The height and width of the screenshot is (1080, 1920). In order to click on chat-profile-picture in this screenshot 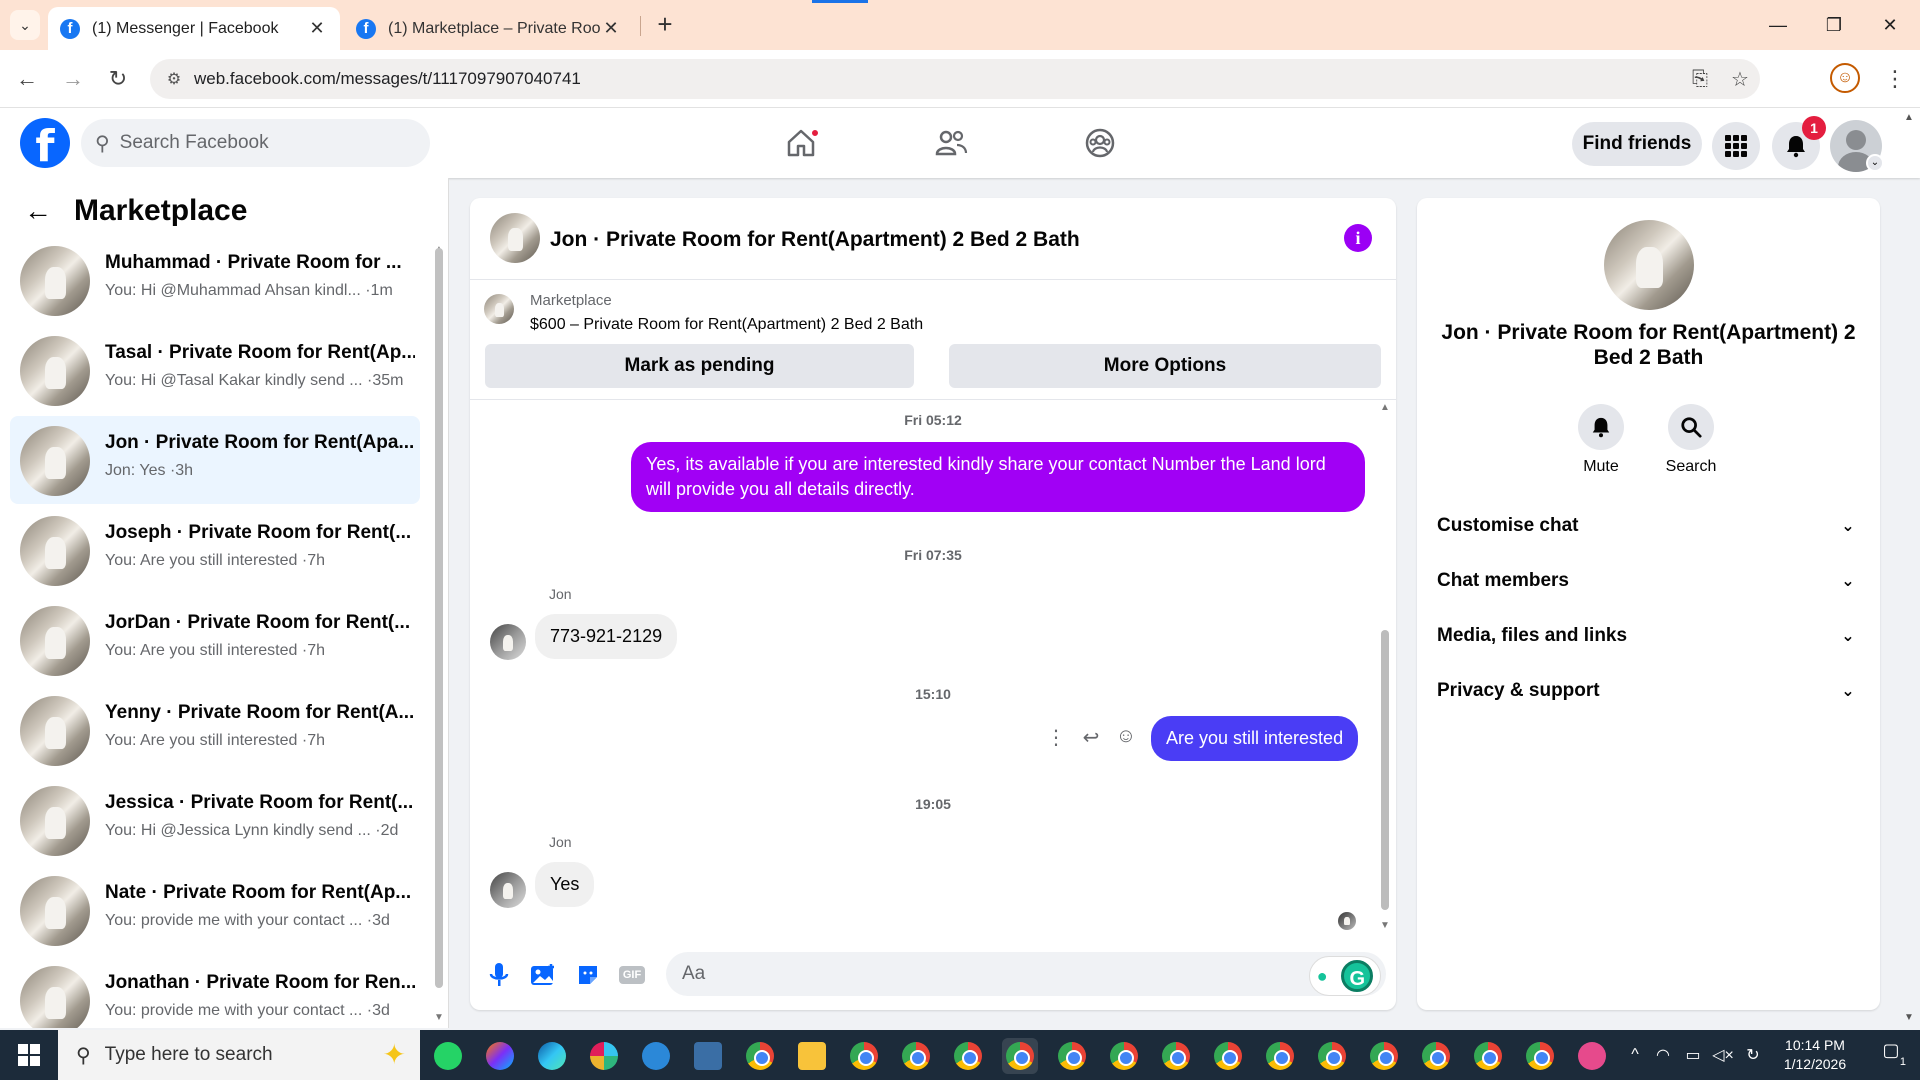, I will do `click(1649, 265)`.